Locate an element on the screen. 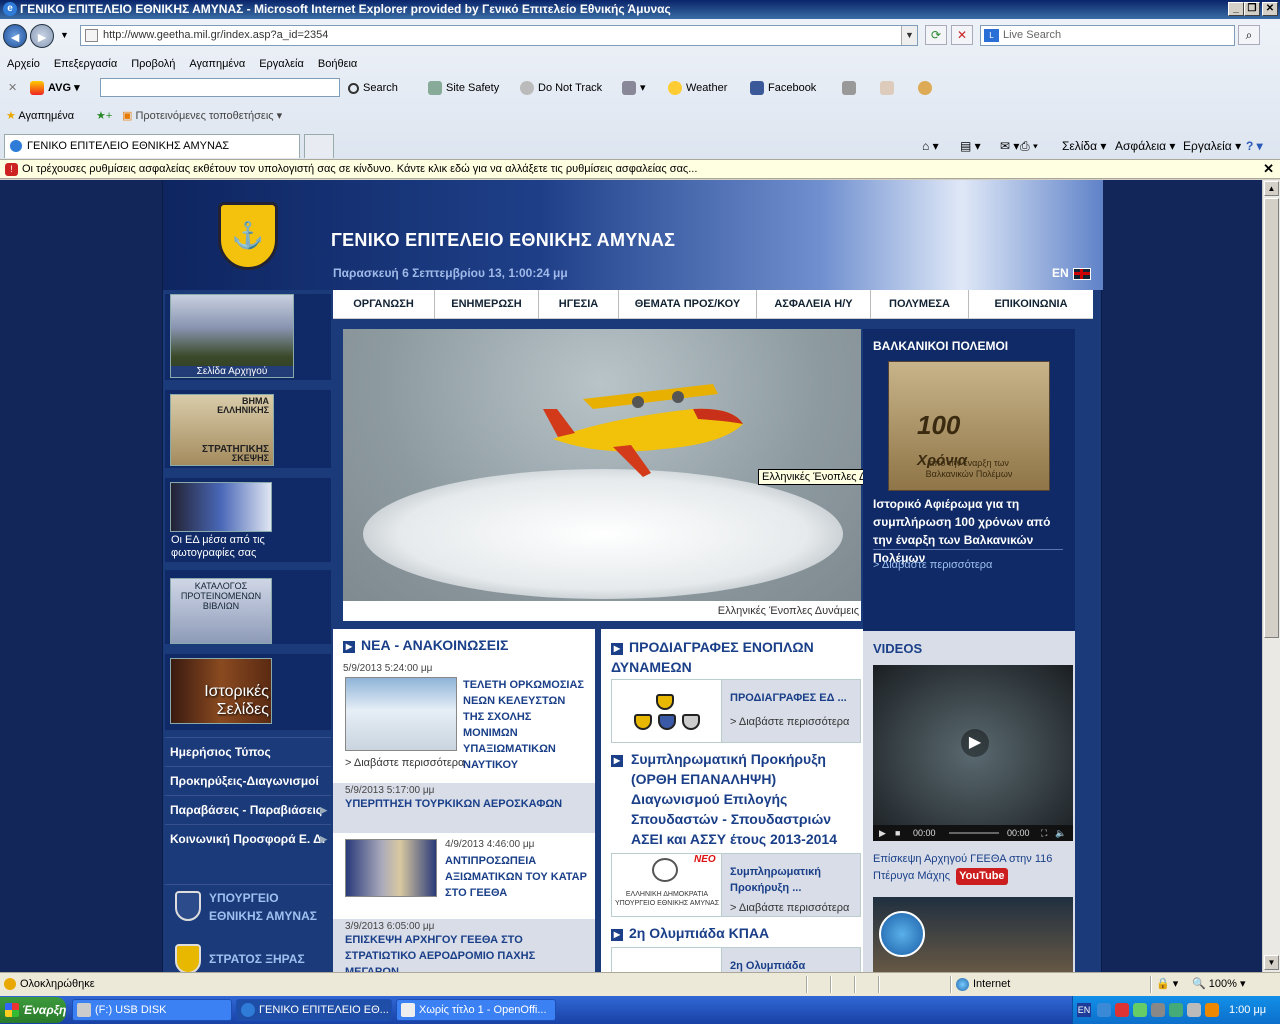  maximize-button: ❐ is located at coordinates (1252, 9).